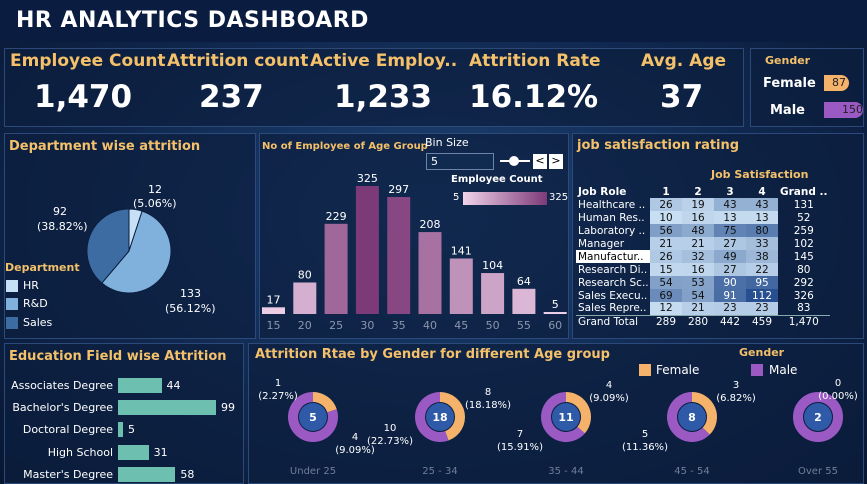 This screenshot has height=484, width=867. What do you see at coordinates (559, 197) in the screenshot?
I see `employee-count-legend-max: 325` at bounding box center [559, 197].